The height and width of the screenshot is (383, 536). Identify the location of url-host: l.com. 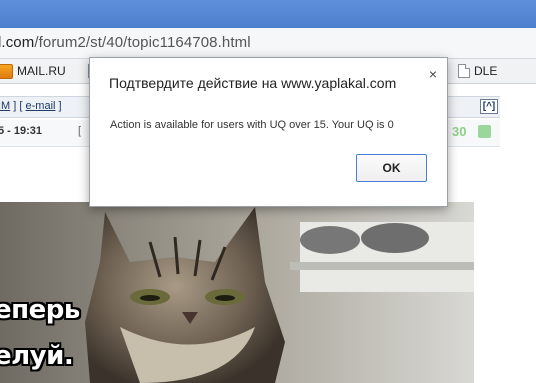
(17, 42).